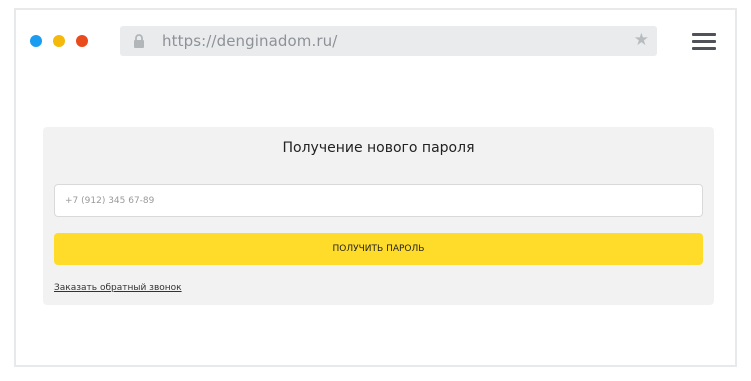 The height and width of the screenshot is (381, 751). Describe the element at coordinates (118, 288) in the screenshot. I see `callback-link: Заказать обратный звонок` at that location.